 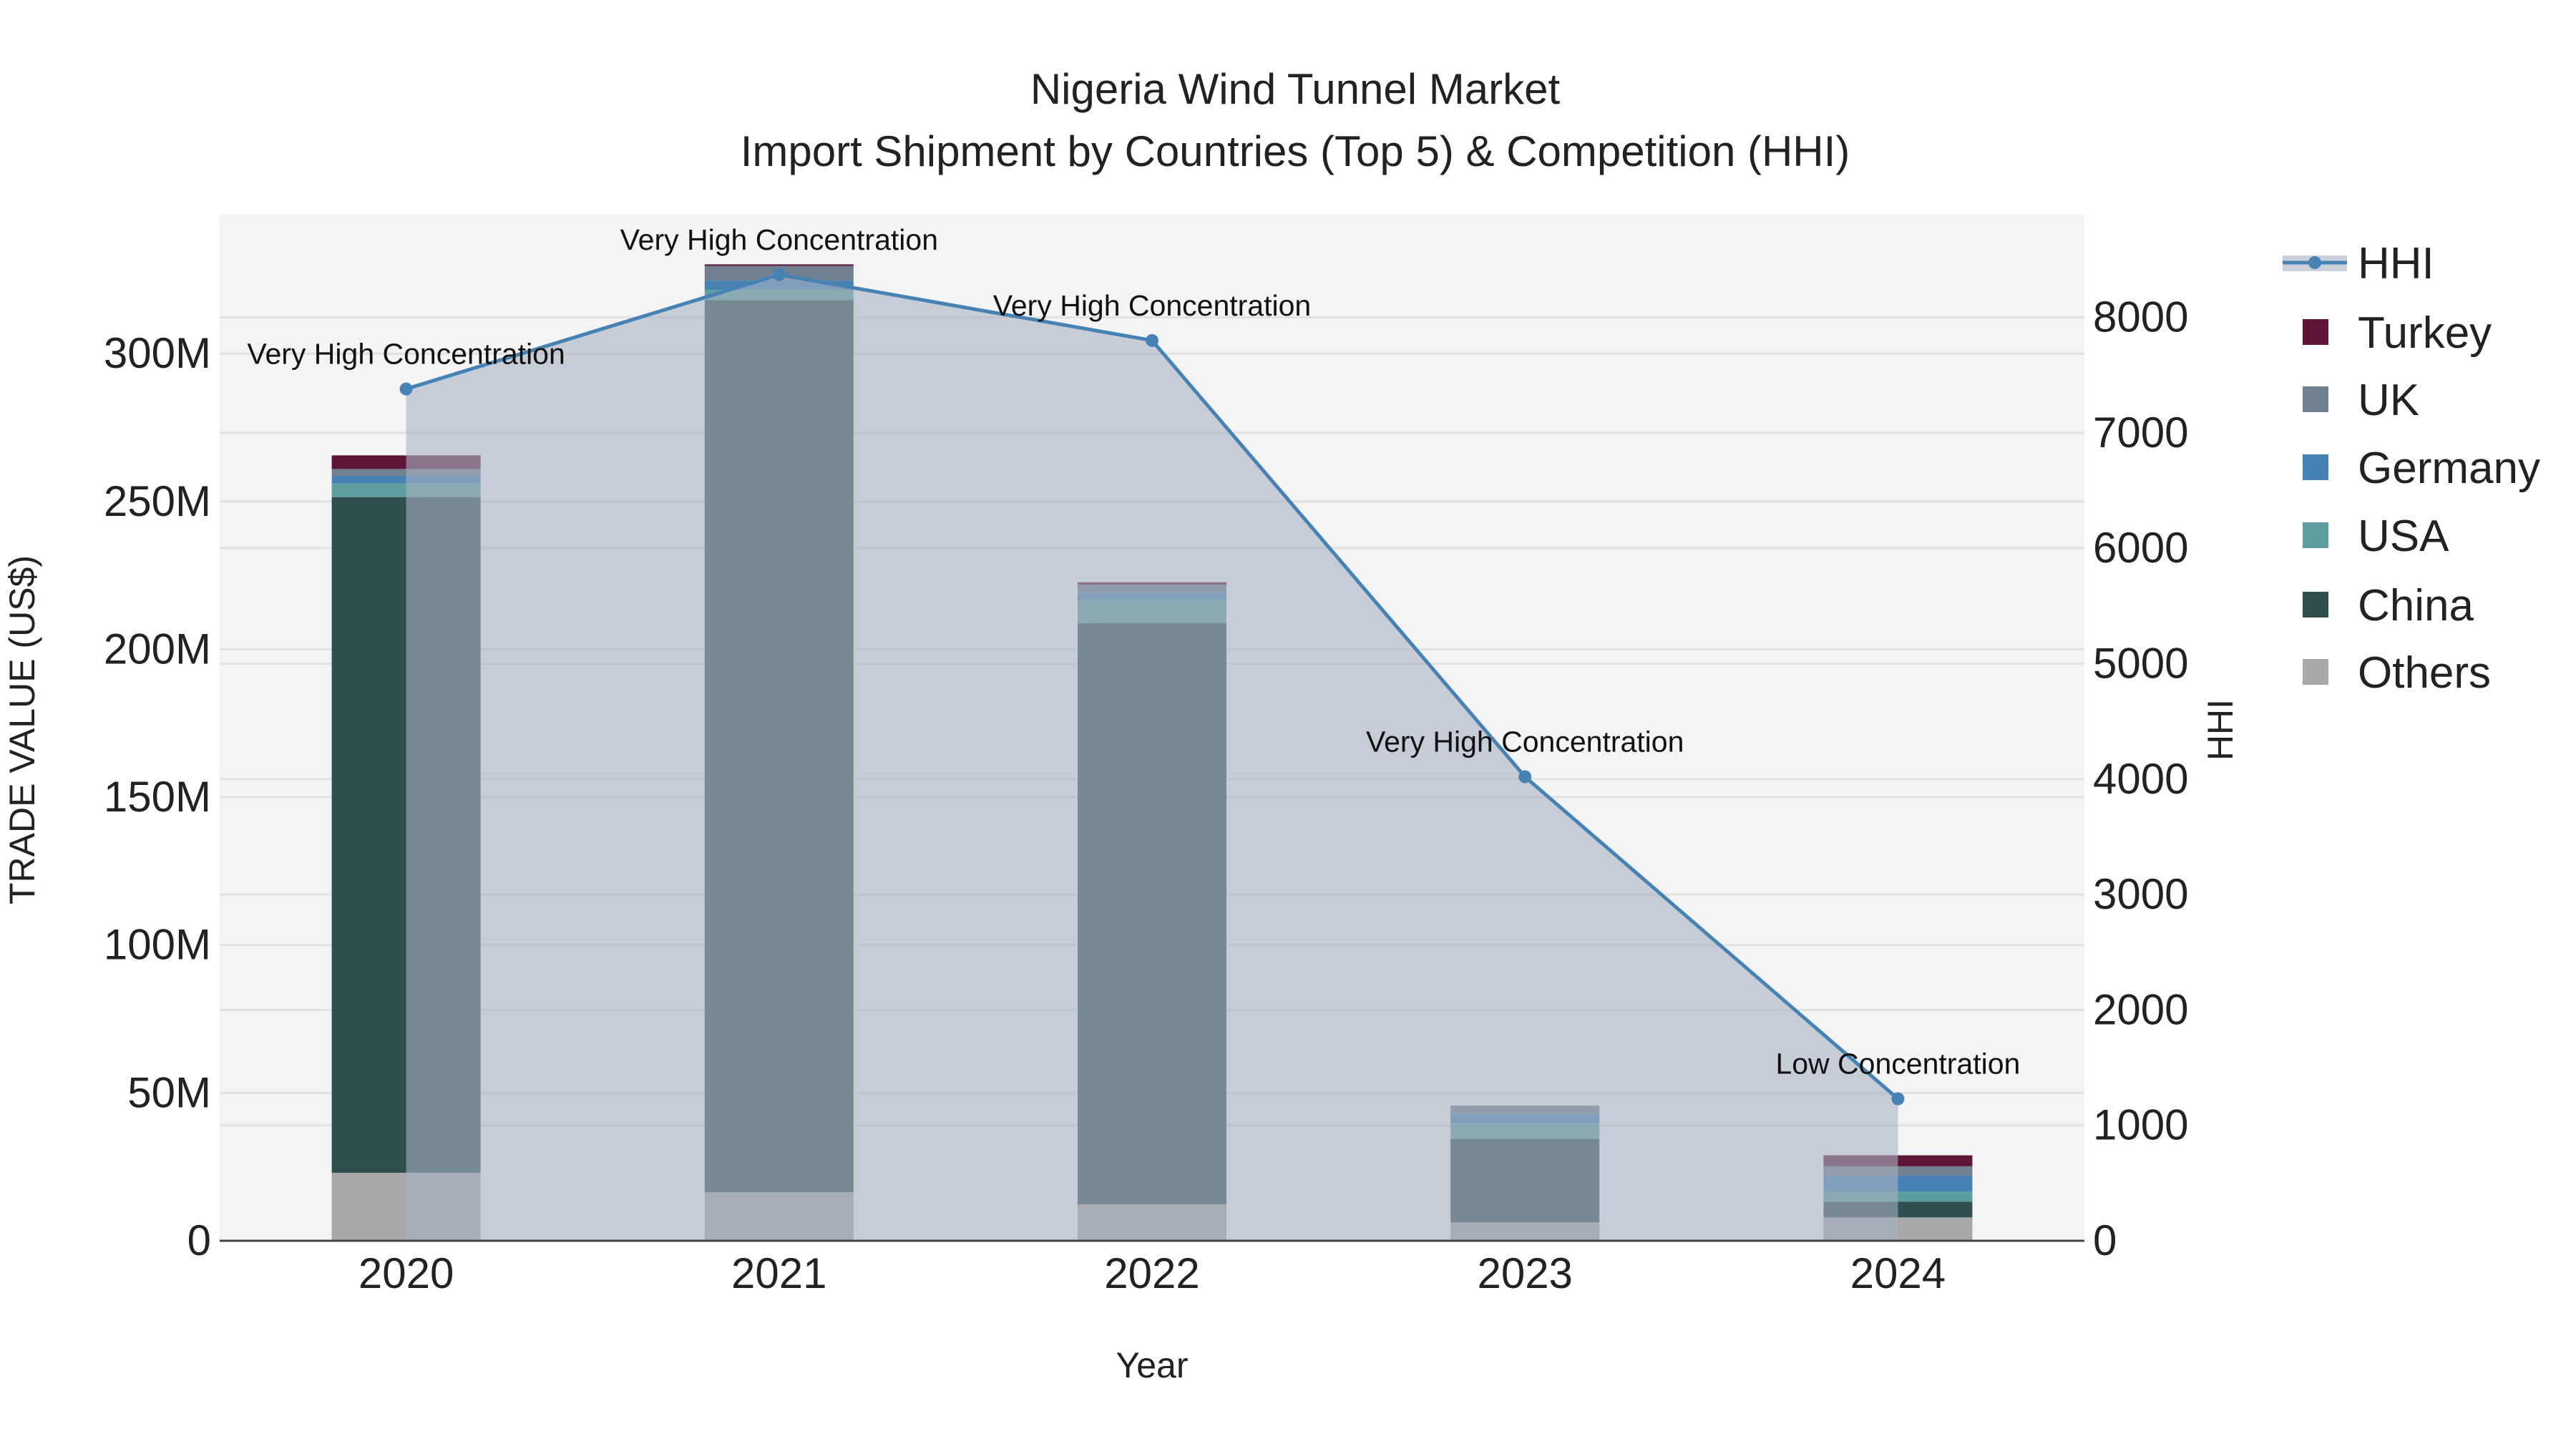 I want to click on y-axis-ticks: 0 50M 100M 150M 200M 250M 300M, so click(x=157, y=796).